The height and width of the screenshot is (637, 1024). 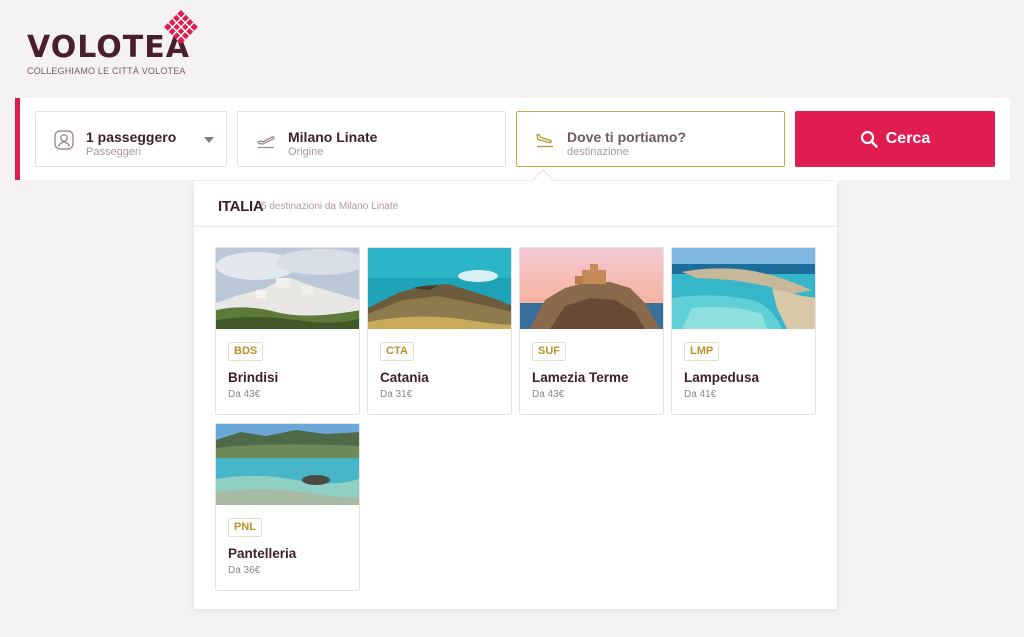 What do you see at coordinates (209, 140) in the screenshot?
I see `chevron-down-icon` at bounding box center [209, 140].